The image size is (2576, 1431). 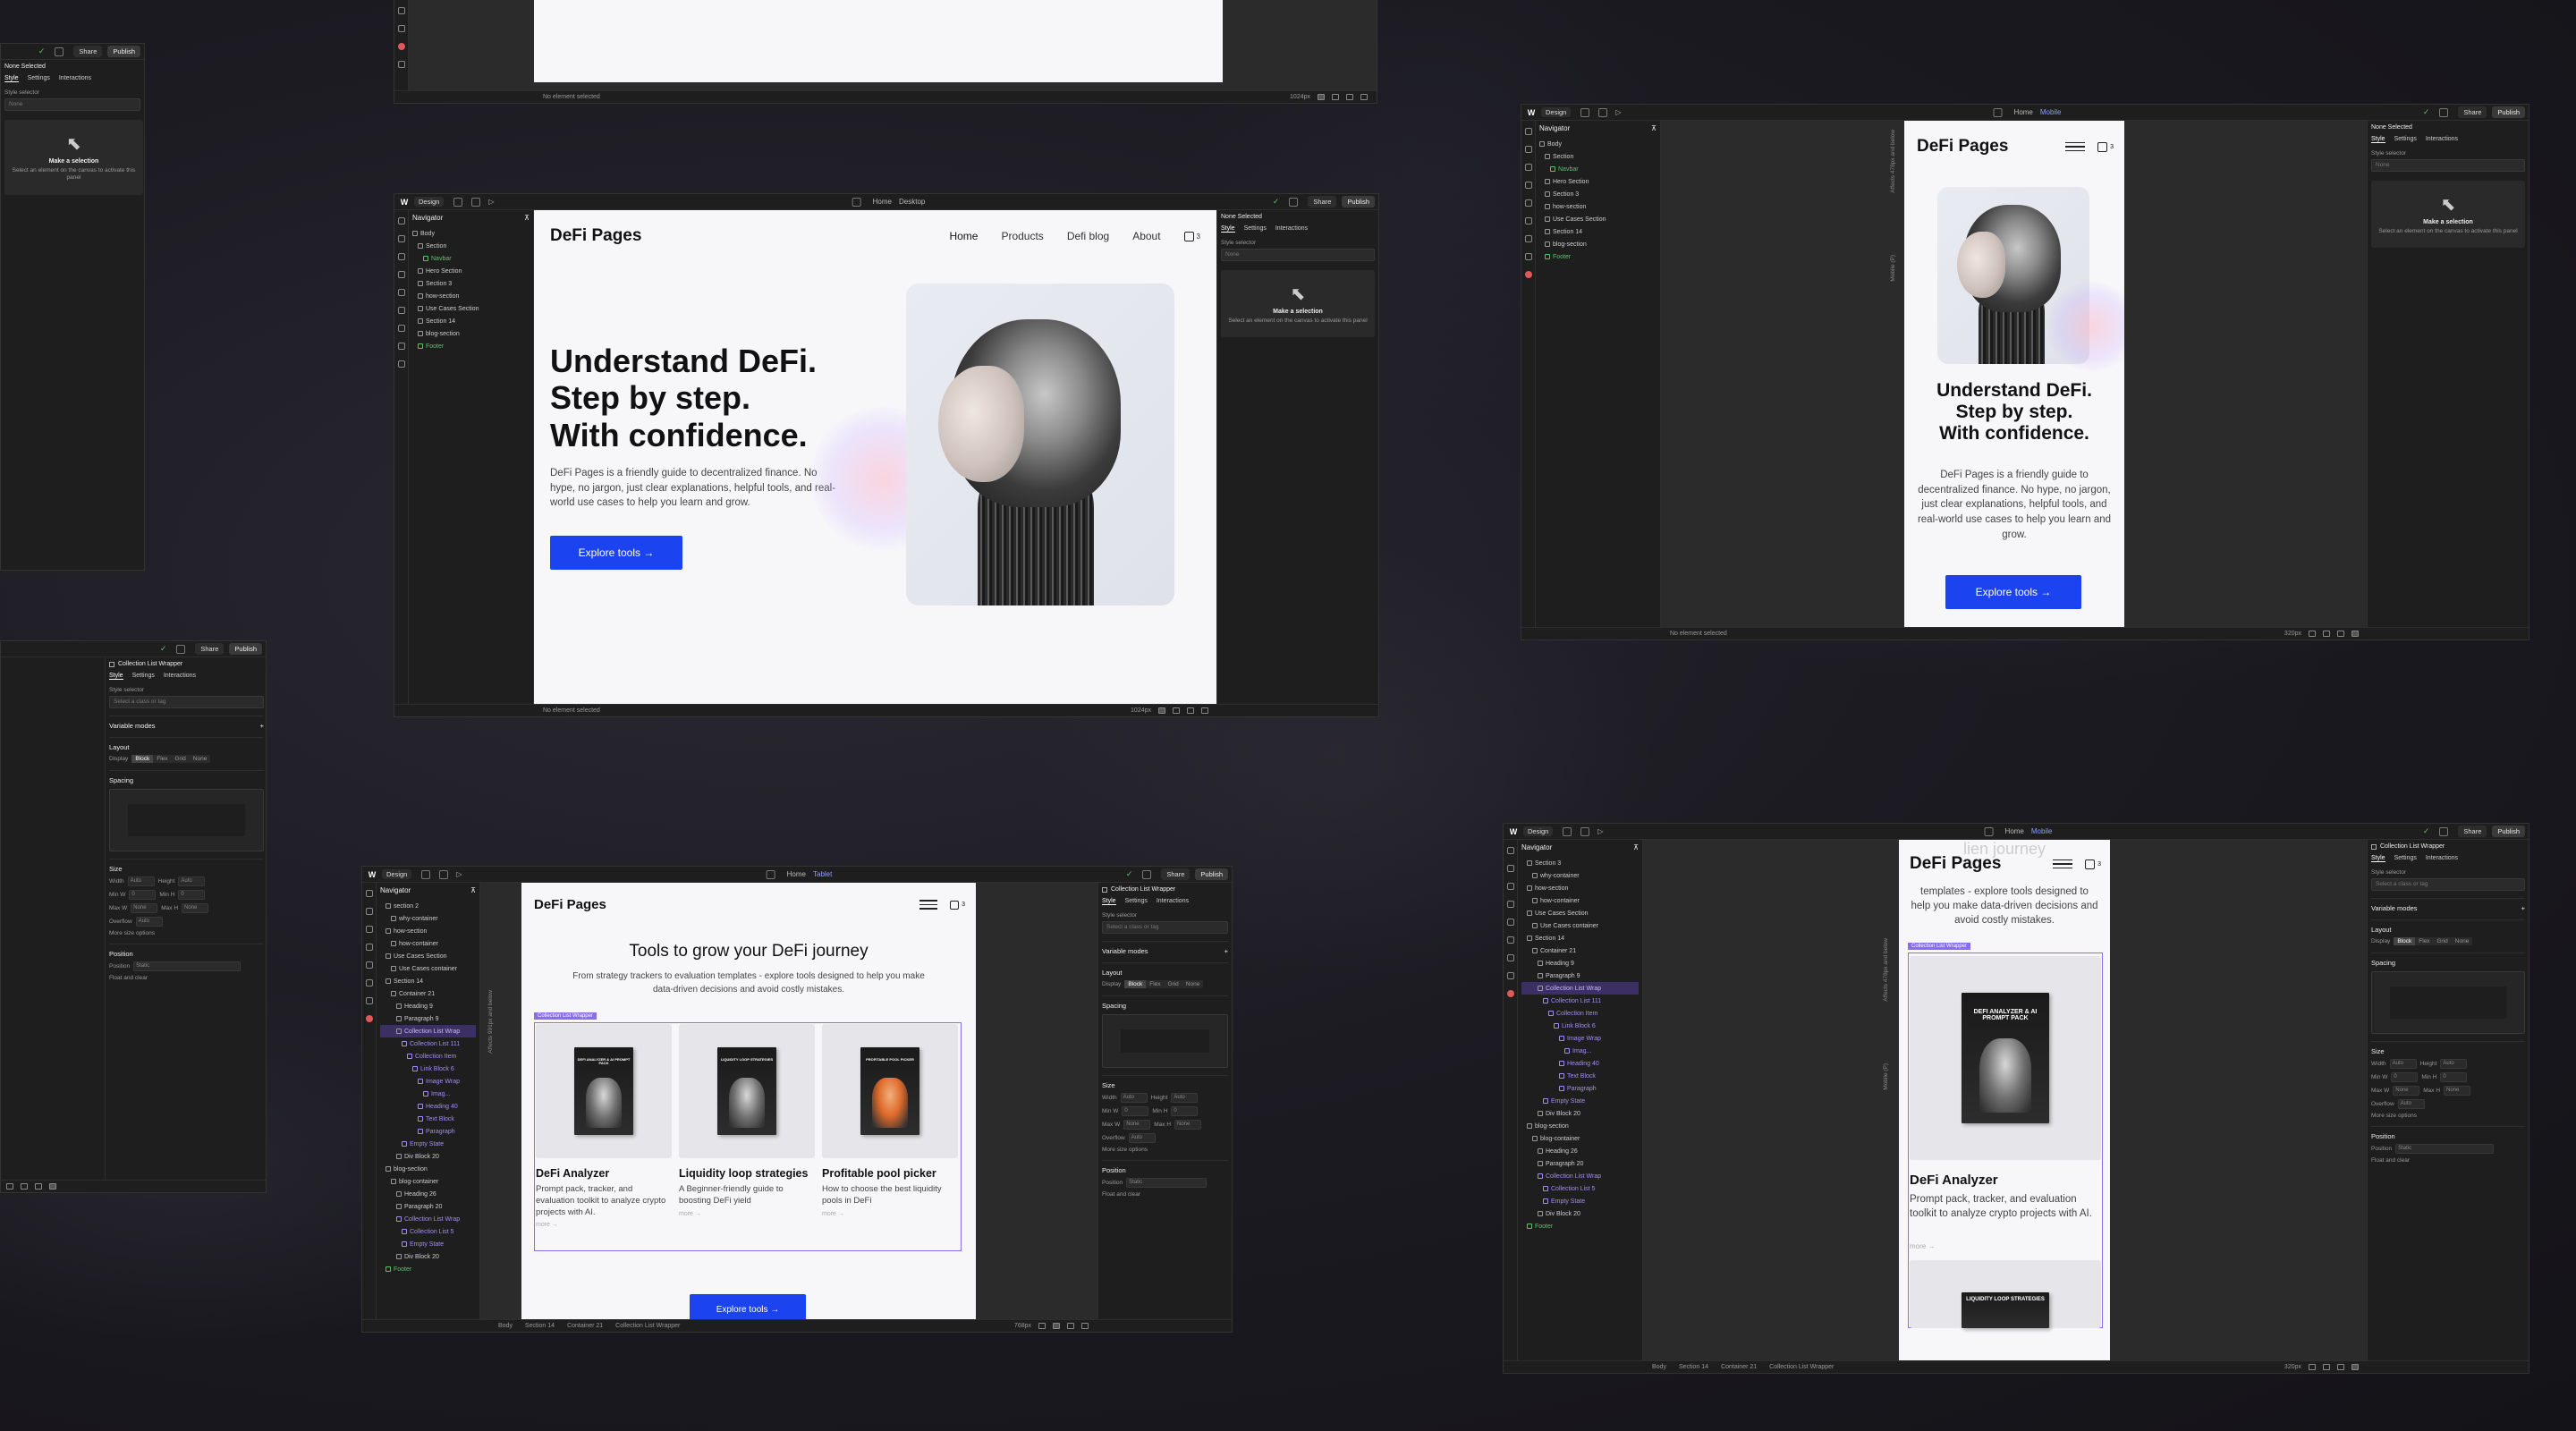 What do you see at coordinates (1580, 1163) in the screenshot?
I see `nav-tree-item: Paragraph 20` at bounding box center [1580, 1163].